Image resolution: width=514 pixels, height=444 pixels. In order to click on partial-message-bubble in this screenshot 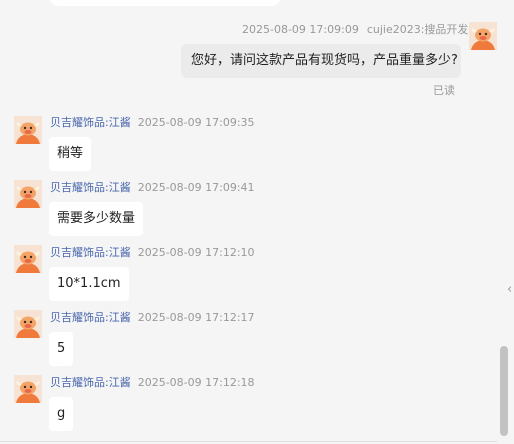, I will do `click(165, 3)`.